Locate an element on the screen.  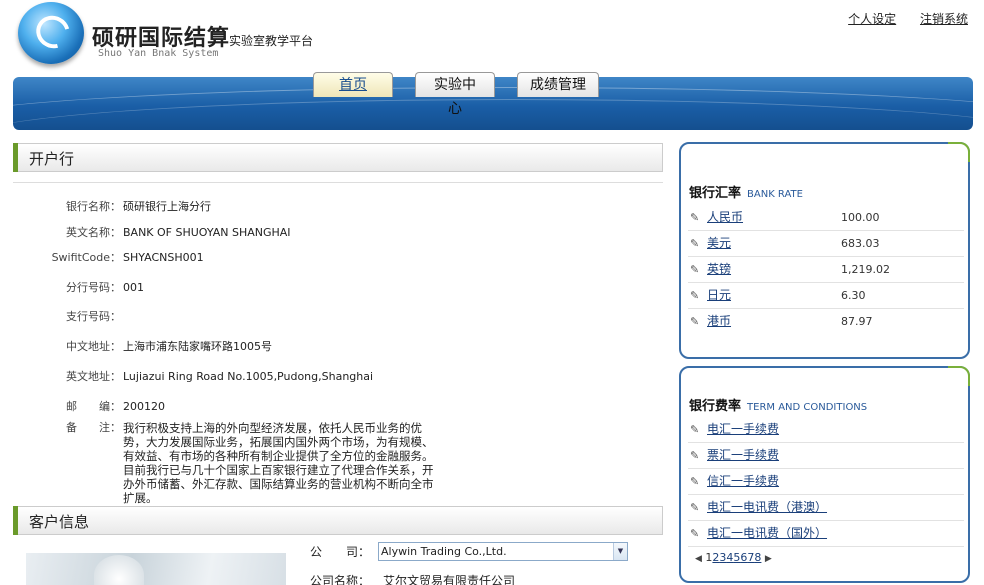
english-name-value: BANK OF SHUOYAN SHANGHAI is located at coordinates (207, 232).